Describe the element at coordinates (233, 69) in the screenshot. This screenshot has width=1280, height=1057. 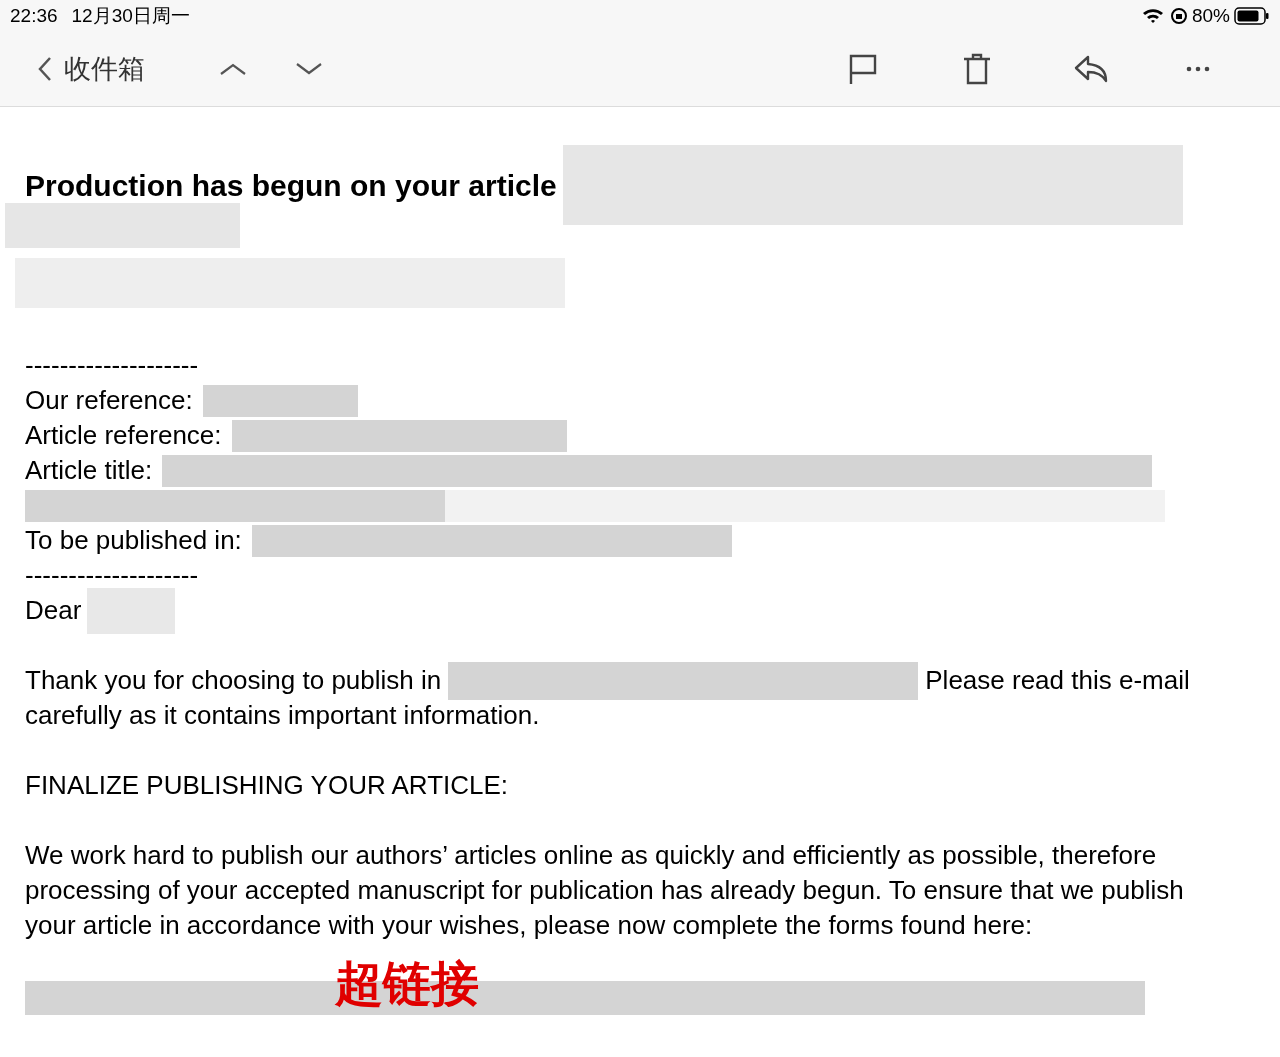
I see `previous-message-icon` at that location.